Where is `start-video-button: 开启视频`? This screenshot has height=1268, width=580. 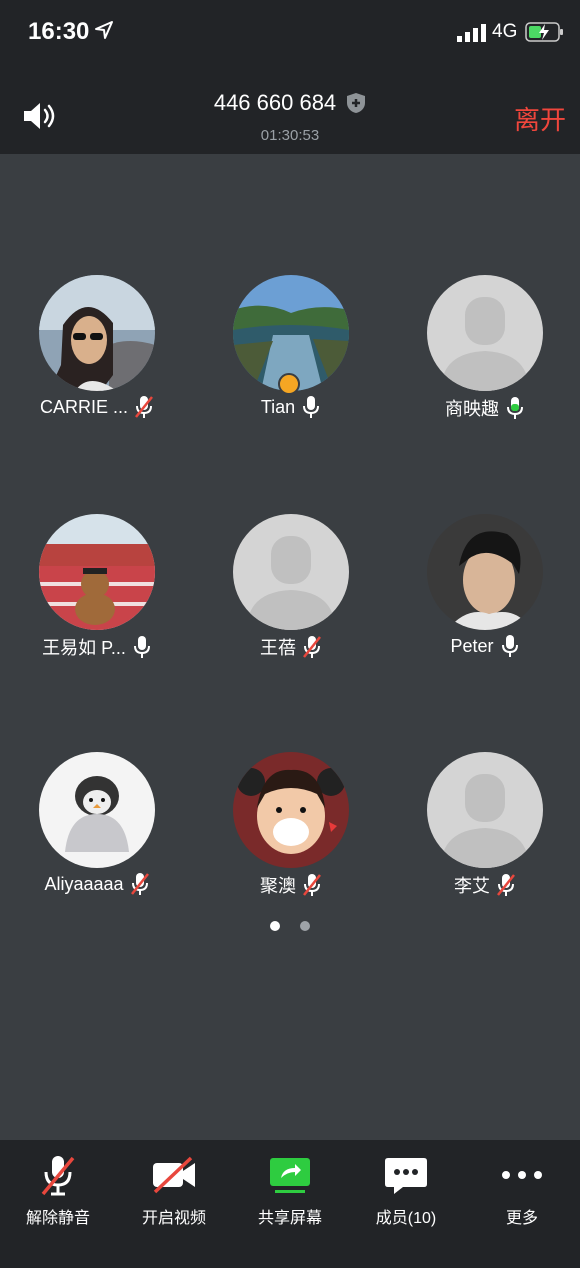 start-video-button: 开启视频 is located at coordinates (174, 1204).